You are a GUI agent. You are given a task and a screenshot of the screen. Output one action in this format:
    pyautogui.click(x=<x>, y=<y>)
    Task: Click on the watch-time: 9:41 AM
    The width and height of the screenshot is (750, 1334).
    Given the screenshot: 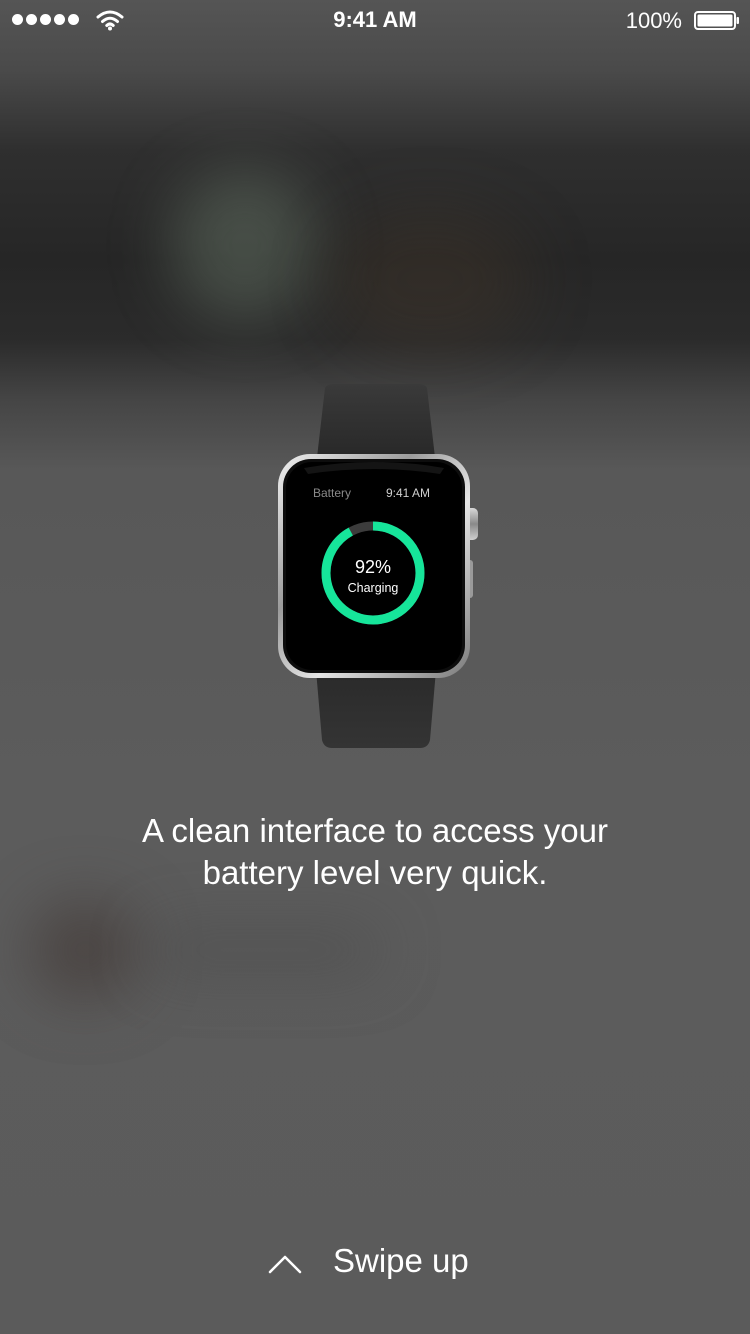 What is the action you would take?
    pyautogui.click(x=407, y=493)
    